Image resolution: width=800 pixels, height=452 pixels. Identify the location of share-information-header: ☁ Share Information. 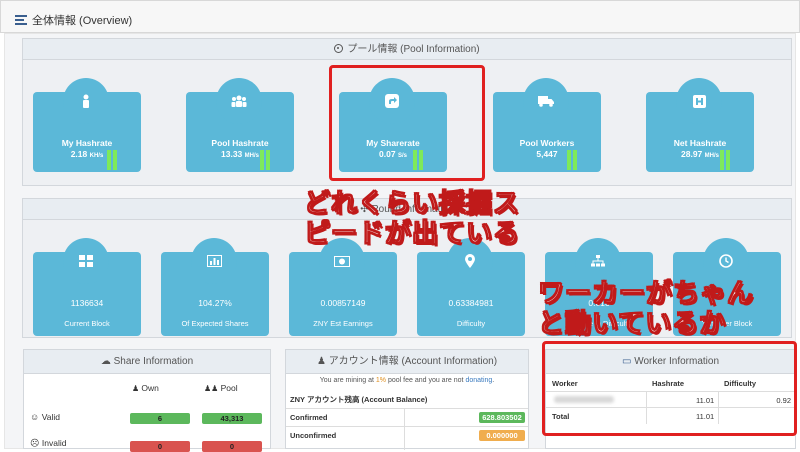
(147, 362).